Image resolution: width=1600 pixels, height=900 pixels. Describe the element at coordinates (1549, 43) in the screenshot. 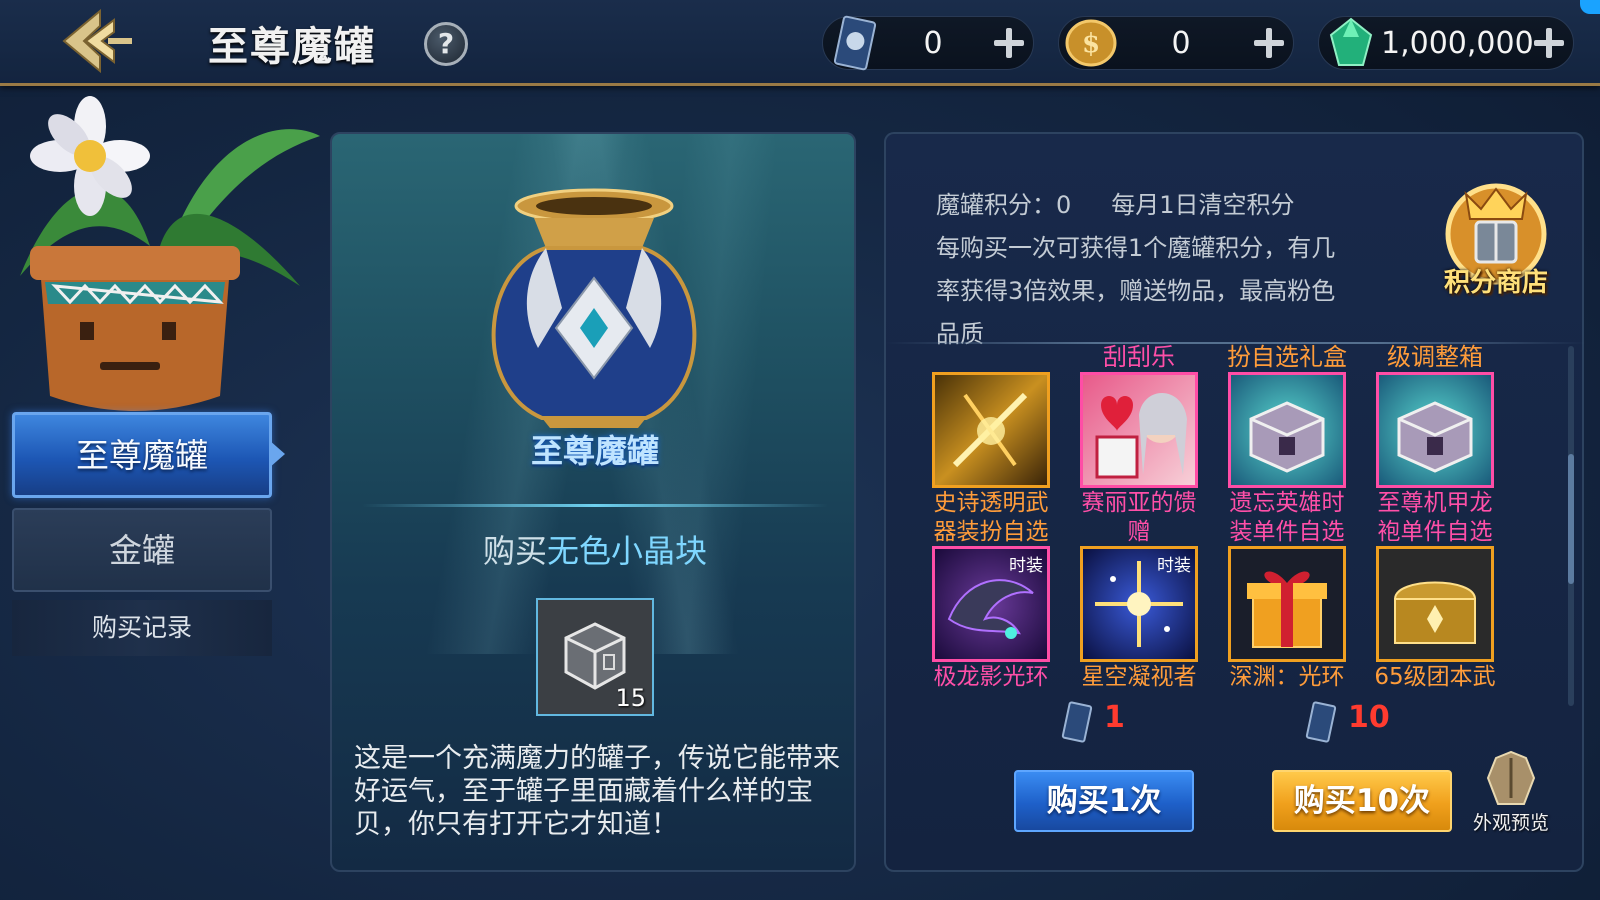

I see `add-diamond-button` at that location.